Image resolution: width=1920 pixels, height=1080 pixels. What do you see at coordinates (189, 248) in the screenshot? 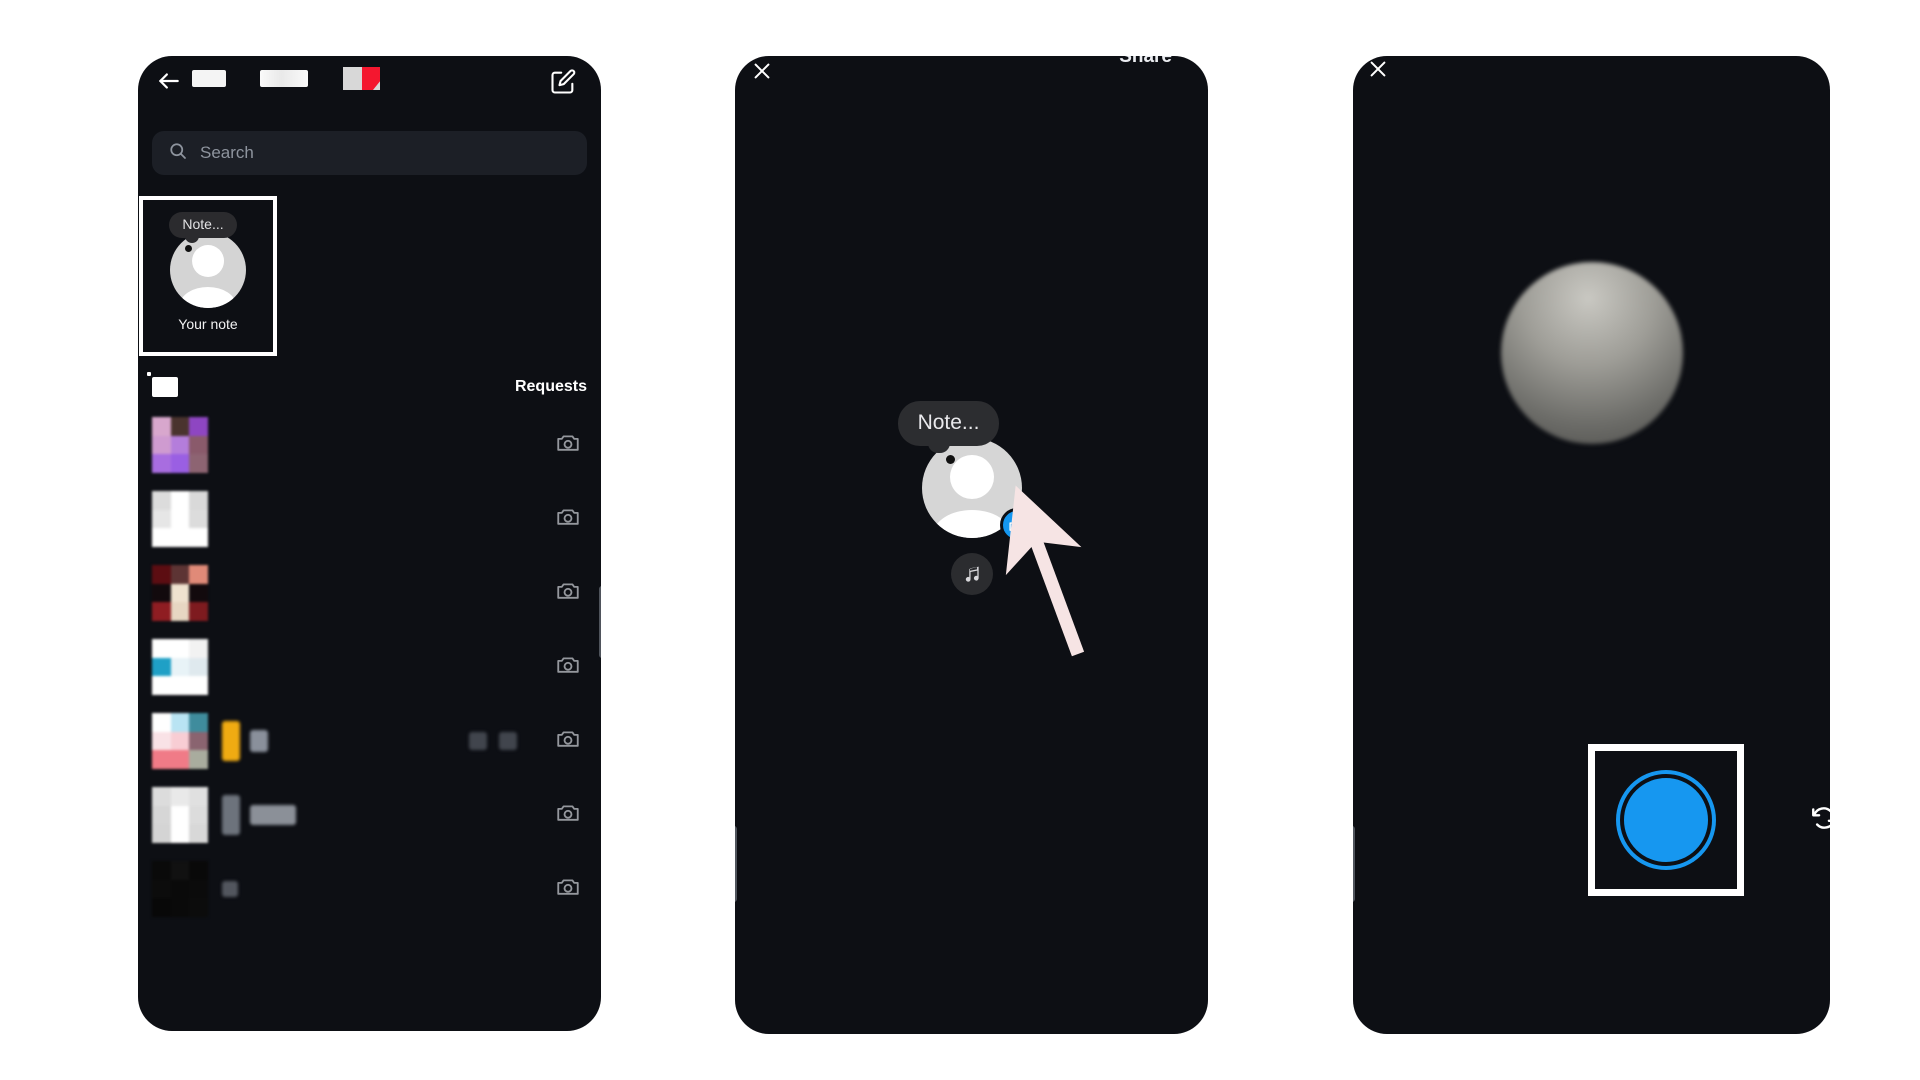
I see `avatar-accent-dot` at bounding box center [189, 248].